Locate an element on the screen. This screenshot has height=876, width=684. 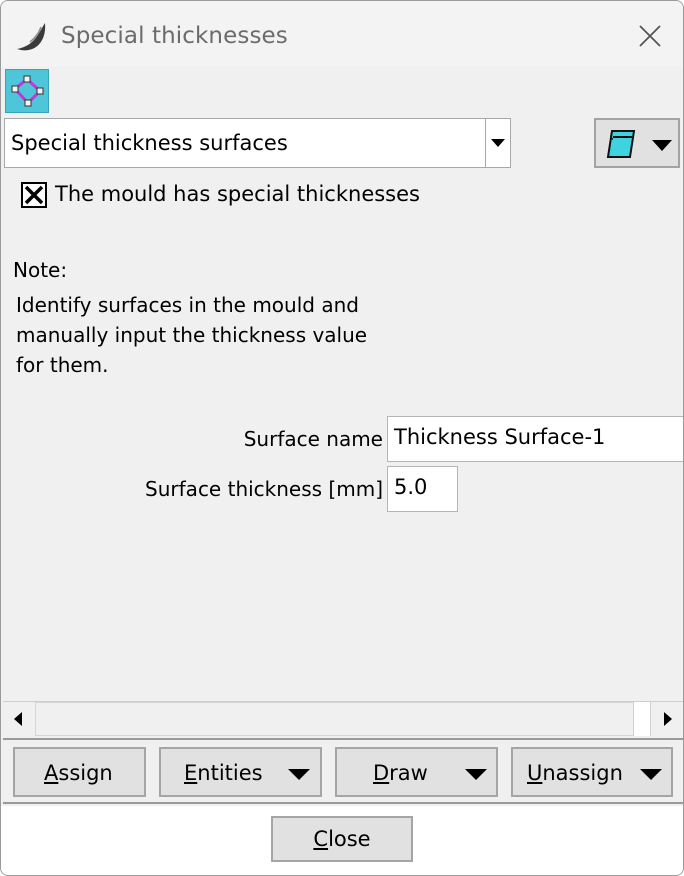
chevron-right-icon is located at coordinates (668, 719).